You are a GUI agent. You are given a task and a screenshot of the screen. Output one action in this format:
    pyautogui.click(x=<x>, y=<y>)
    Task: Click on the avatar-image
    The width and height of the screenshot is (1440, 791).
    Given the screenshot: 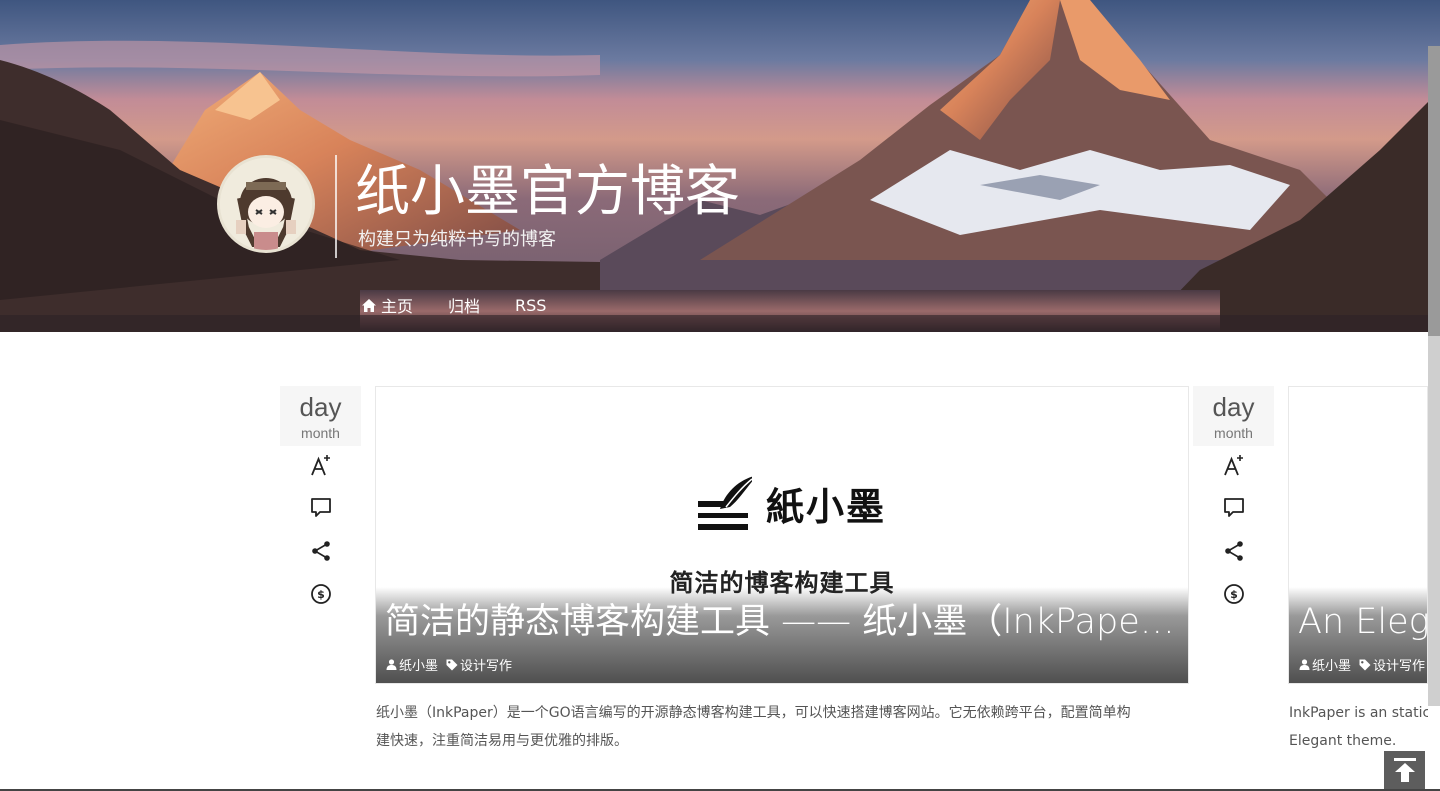 What is the action you would take?
    pyautogui.click(x=266, y=204)
    